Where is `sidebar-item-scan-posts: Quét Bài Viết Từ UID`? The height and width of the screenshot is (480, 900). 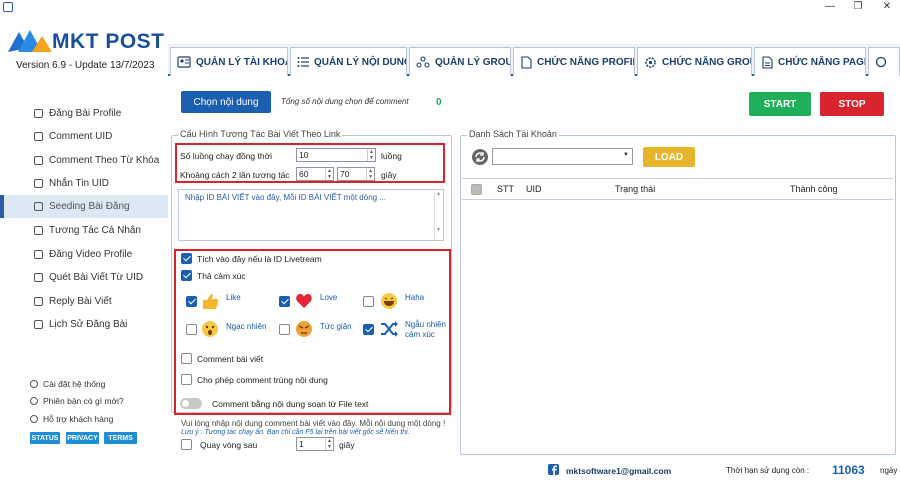 sidebar-item-scan-posts: Quét Bài Viết Từ UID is located at coordinates (84, 277).